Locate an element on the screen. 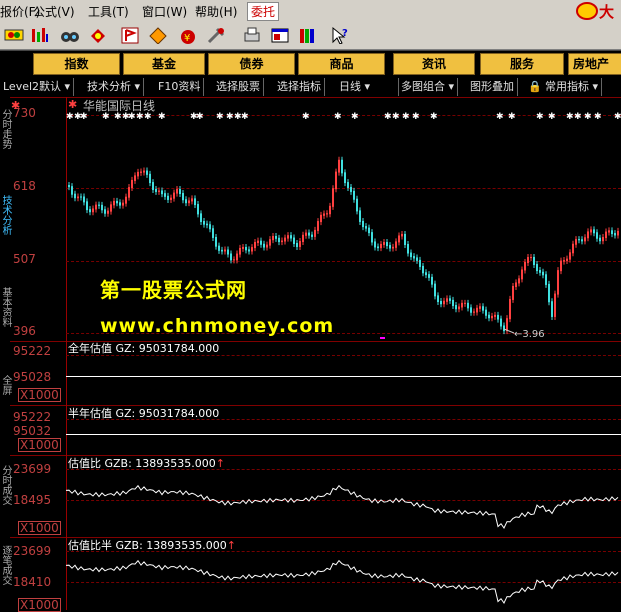 The width and height of the screenshot is (621, 612). category-realestate: 房地产 is located at coordinates (594, 64).